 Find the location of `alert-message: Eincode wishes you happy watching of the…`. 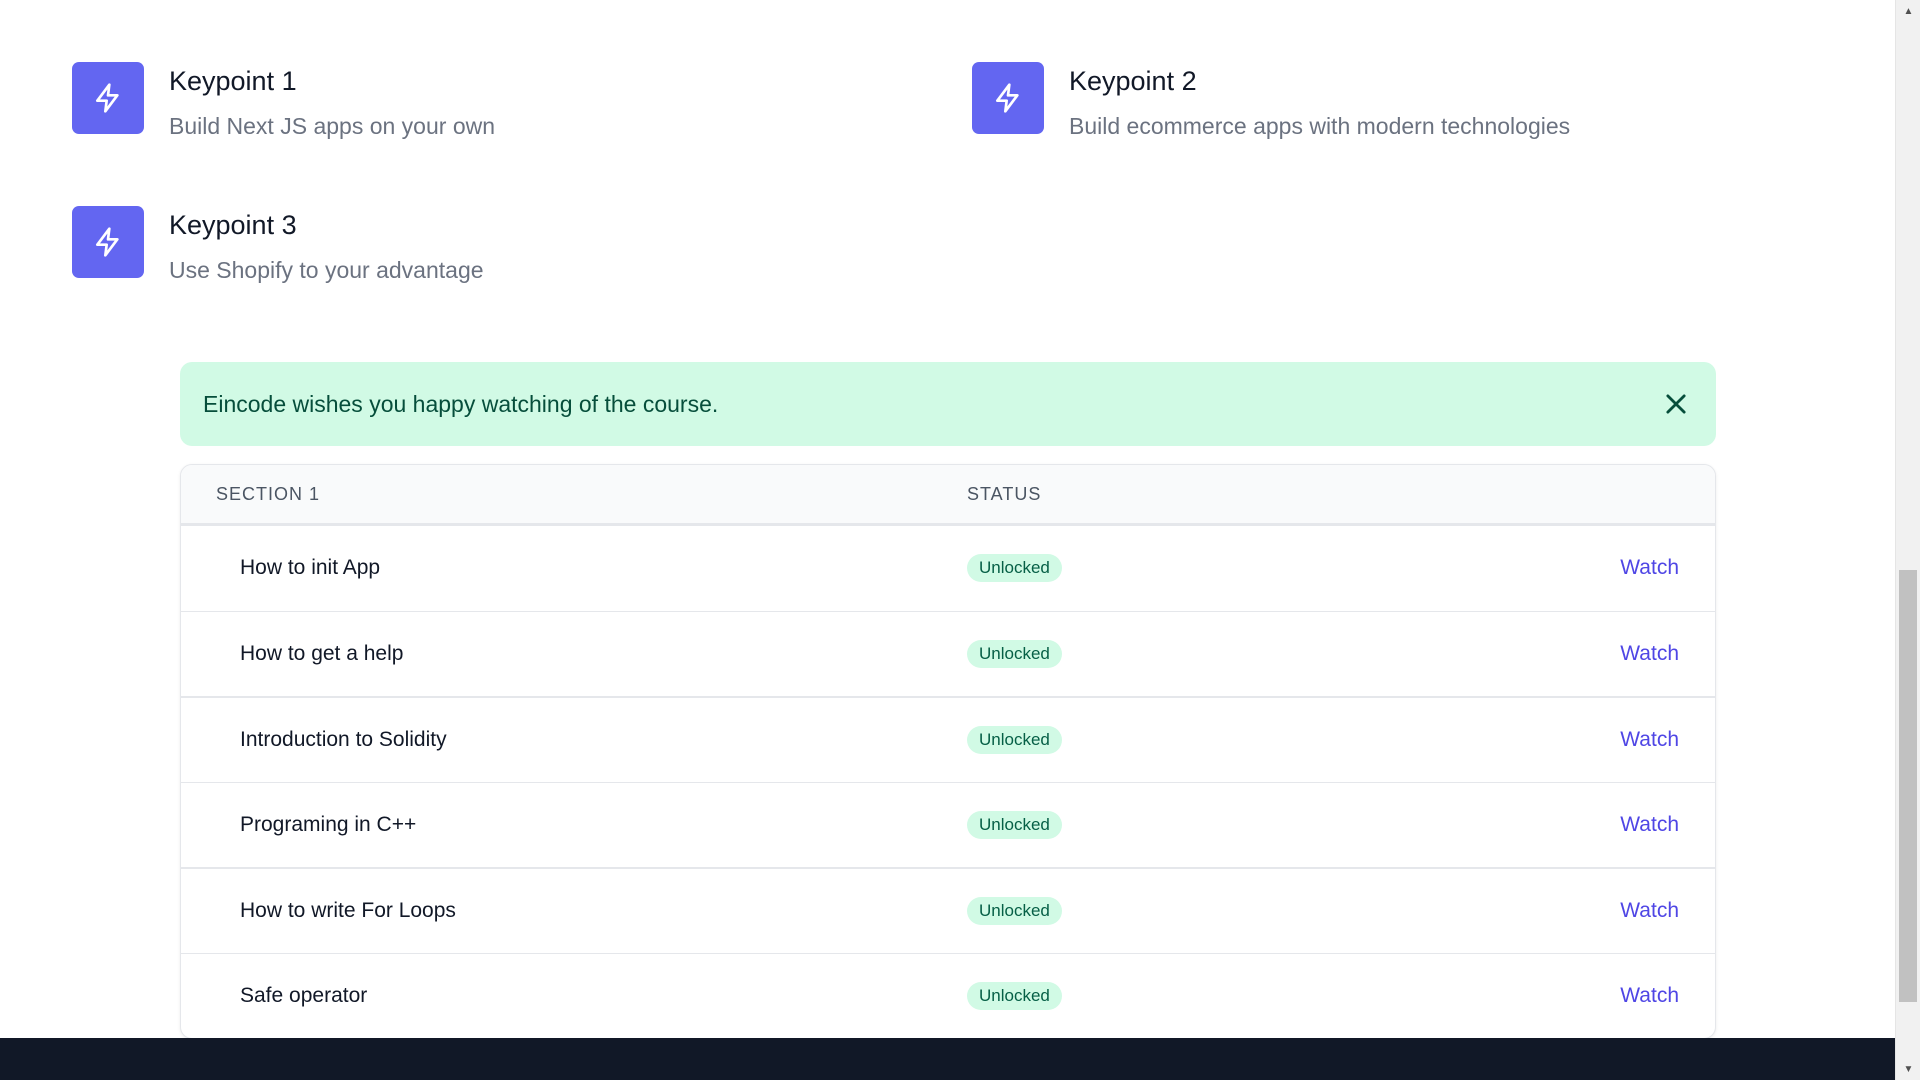

alert-message: Eincode wishes you happy watching of the… is located at coordinates (461, 403).